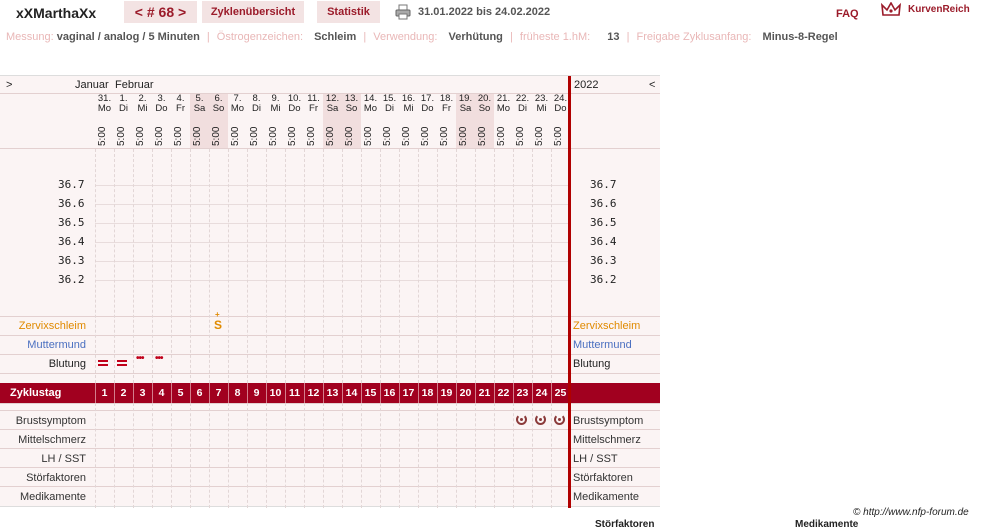  What do you see at coordinates (253, 12) in the screenshot?
I see `cycle-overview-tab: Zyklenübersicht` at bounding box center [253, 12].